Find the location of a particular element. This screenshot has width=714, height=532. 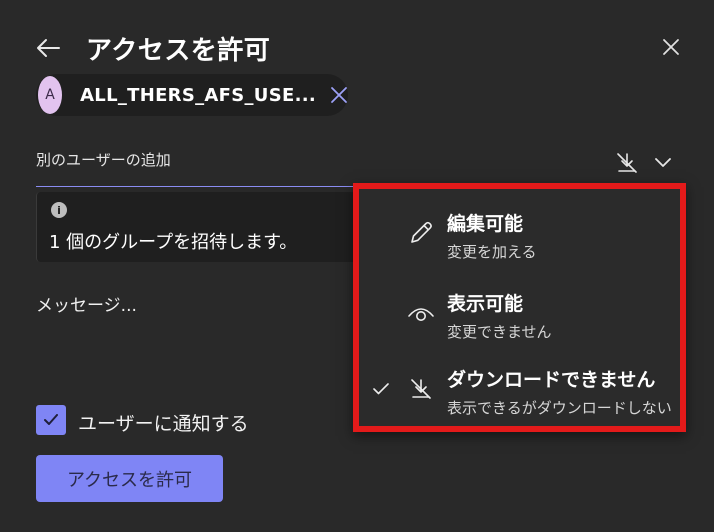

menu-item-description: 変更を加える is located at coordinates (492, 252).